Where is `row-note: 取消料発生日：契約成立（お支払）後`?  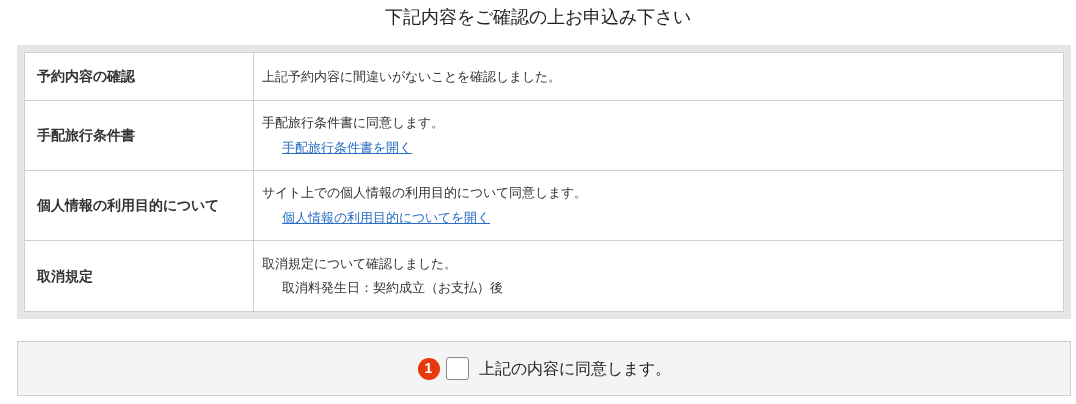
row-note: 取消料発生日：契約成立（お支払）後 is located at coordinates (392, 288).